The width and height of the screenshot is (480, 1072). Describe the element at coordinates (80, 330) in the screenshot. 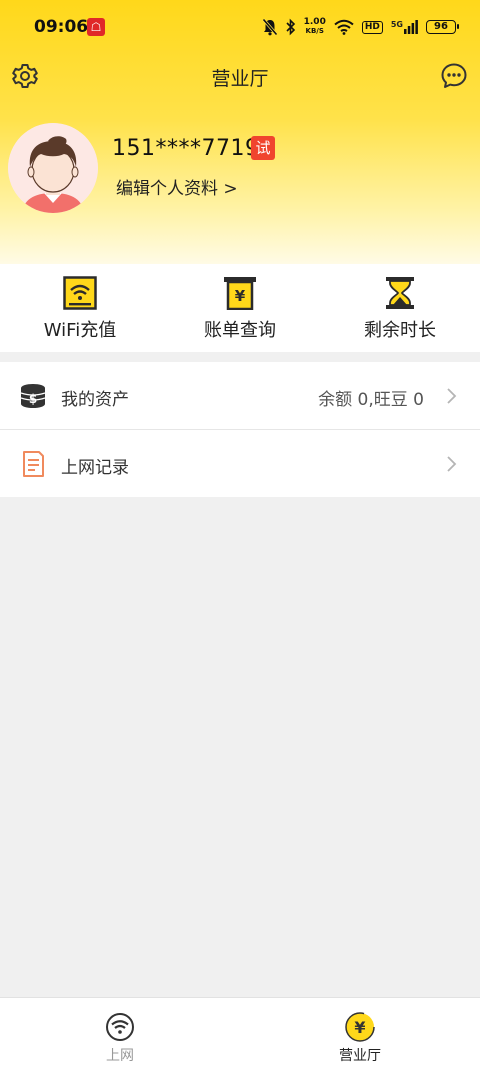

I see `wifi-recharge-label: WiFi充值` at that location.